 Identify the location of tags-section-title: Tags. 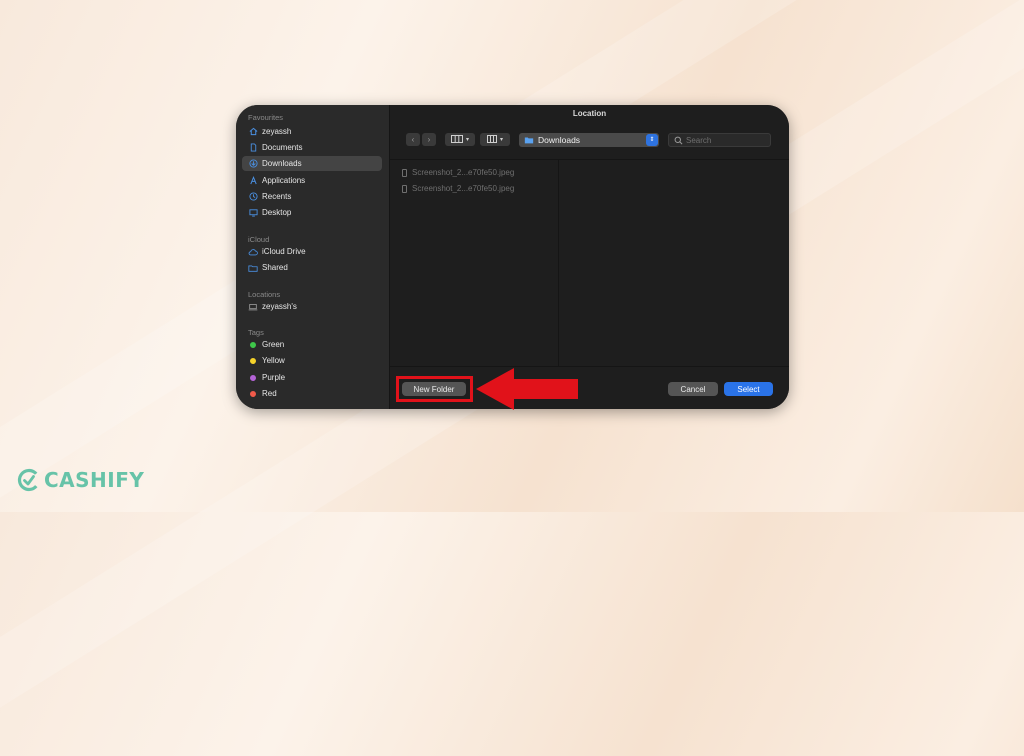
(256, 332).